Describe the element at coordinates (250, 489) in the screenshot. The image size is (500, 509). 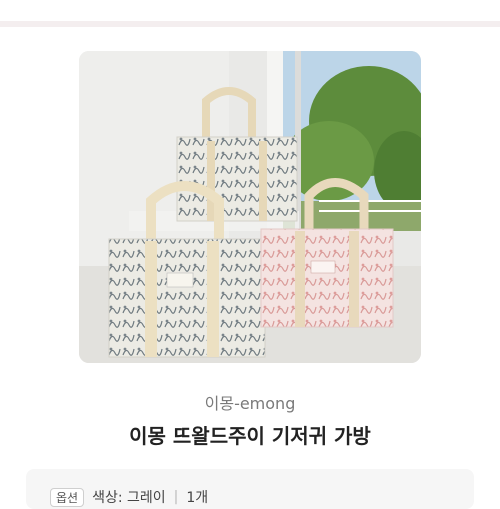
I see `selected-option-box: 옵션 색상: 그레이 | 1개` at that location.